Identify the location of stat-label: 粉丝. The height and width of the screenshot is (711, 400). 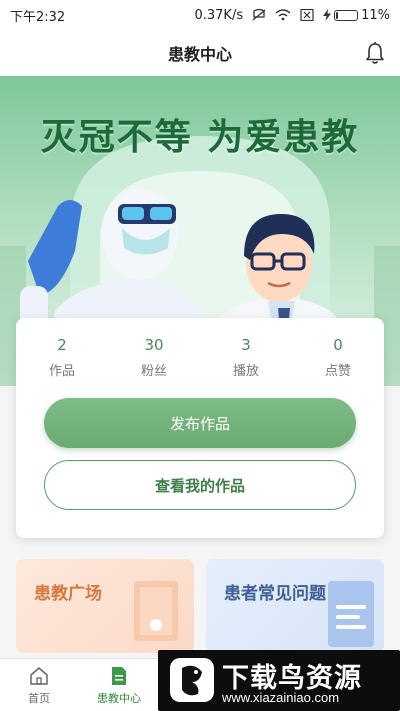
(153, 371).